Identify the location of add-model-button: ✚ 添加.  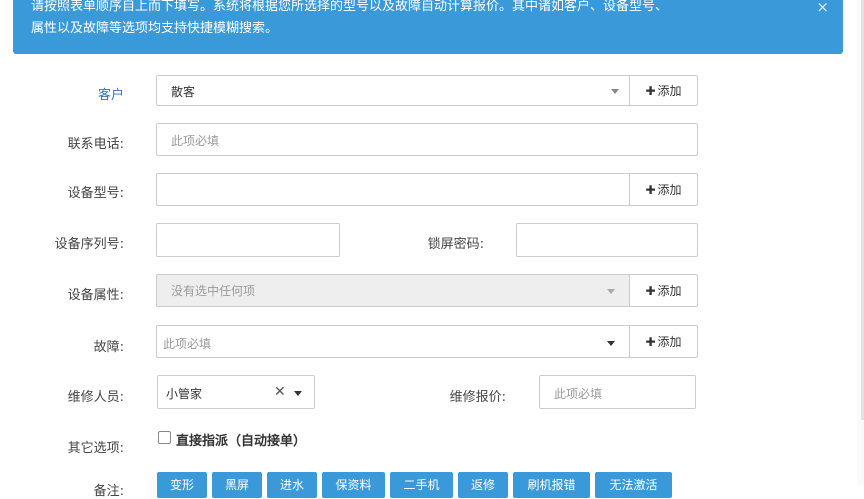
(663, 189).